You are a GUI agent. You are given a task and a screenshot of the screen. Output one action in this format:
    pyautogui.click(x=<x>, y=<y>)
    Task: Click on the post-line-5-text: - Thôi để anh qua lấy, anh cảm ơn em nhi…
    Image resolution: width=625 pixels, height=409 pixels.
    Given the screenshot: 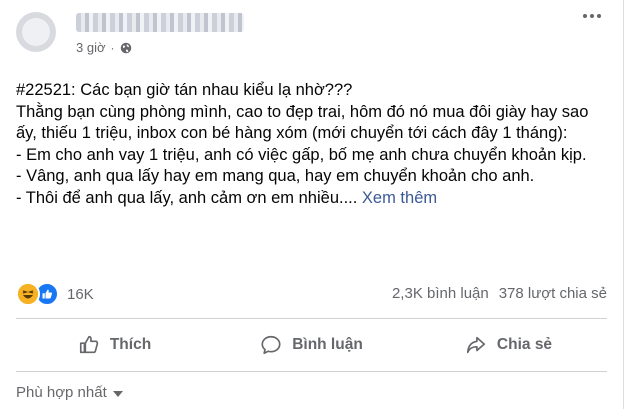 What is the action you would take?
    pyautogui.click(x=187, y=197)
    